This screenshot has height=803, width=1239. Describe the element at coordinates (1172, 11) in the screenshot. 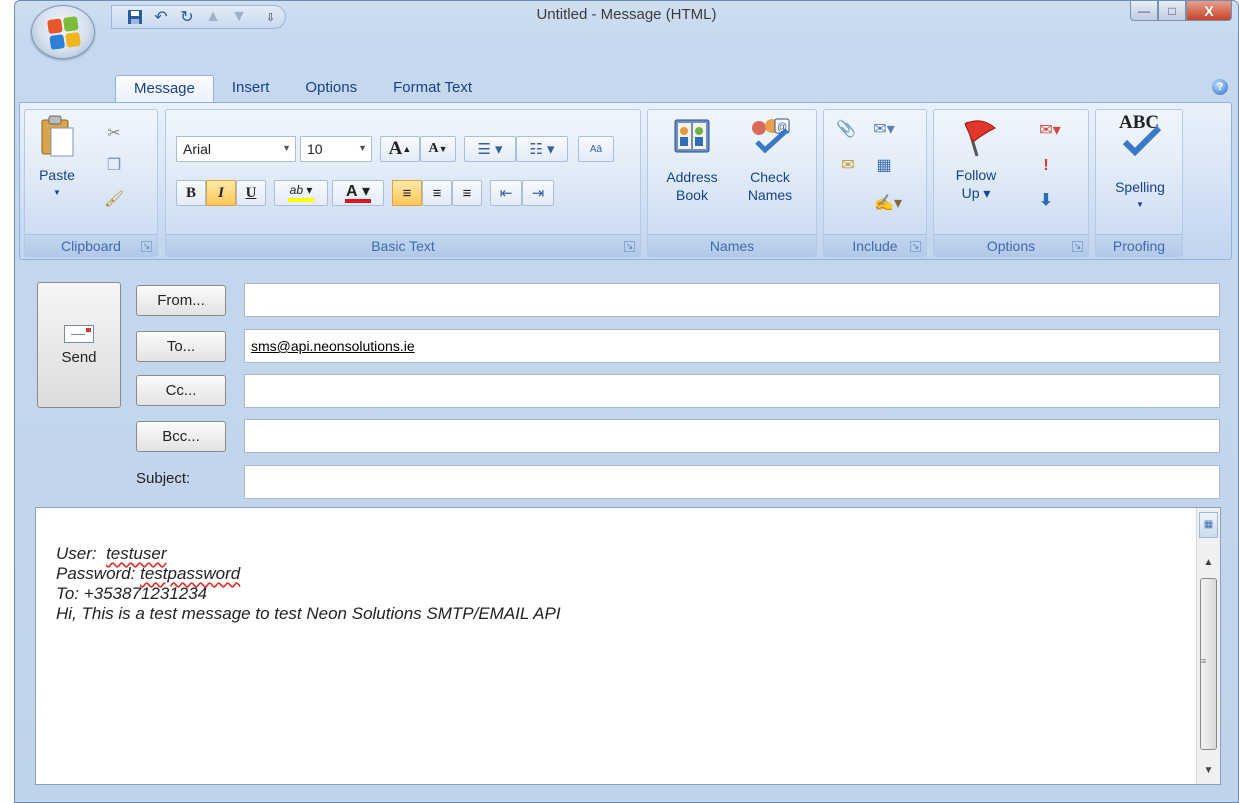

I see `maximize-button: □` at that location.